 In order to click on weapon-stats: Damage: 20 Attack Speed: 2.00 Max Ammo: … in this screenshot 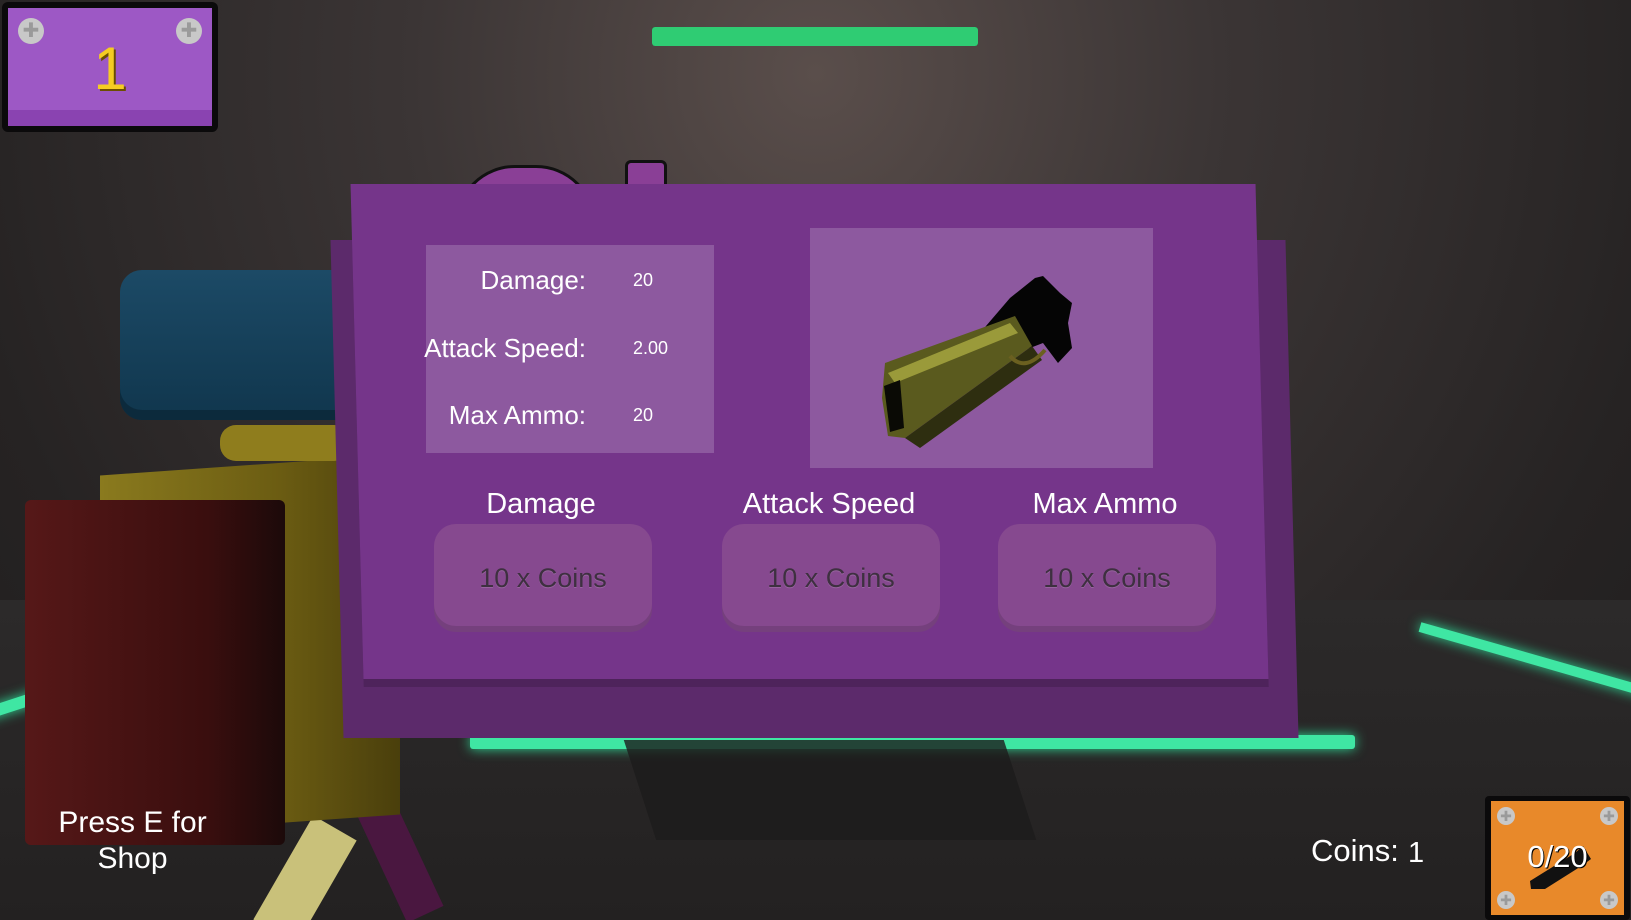, I will do `click(569, 349)`.